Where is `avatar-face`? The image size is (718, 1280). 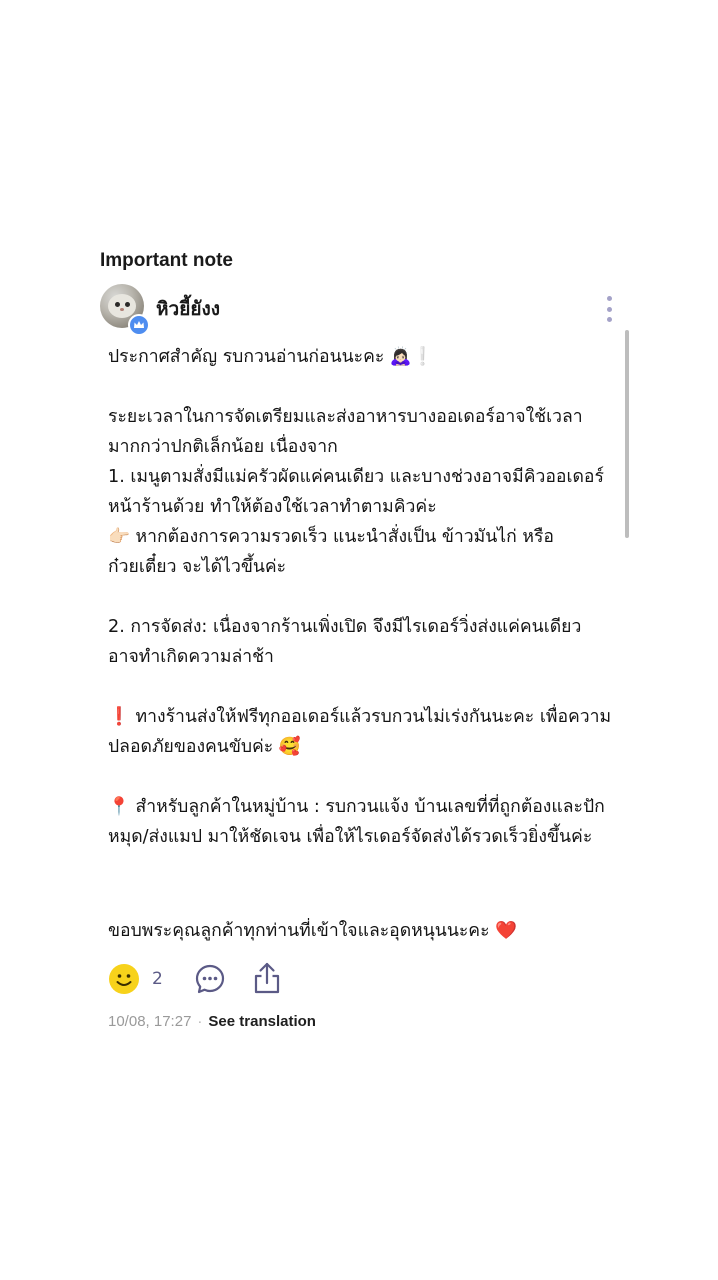
avatar-face is located at coordinates (122, 306).